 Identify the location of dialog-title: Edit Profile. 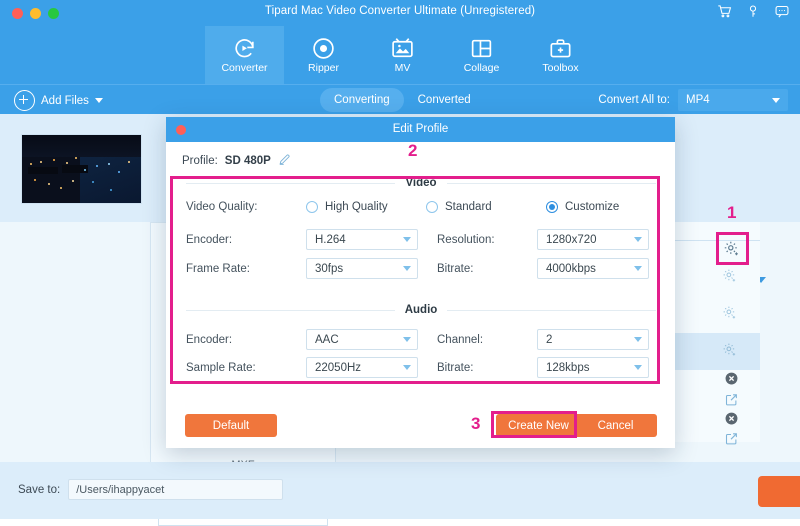
(420, 129).